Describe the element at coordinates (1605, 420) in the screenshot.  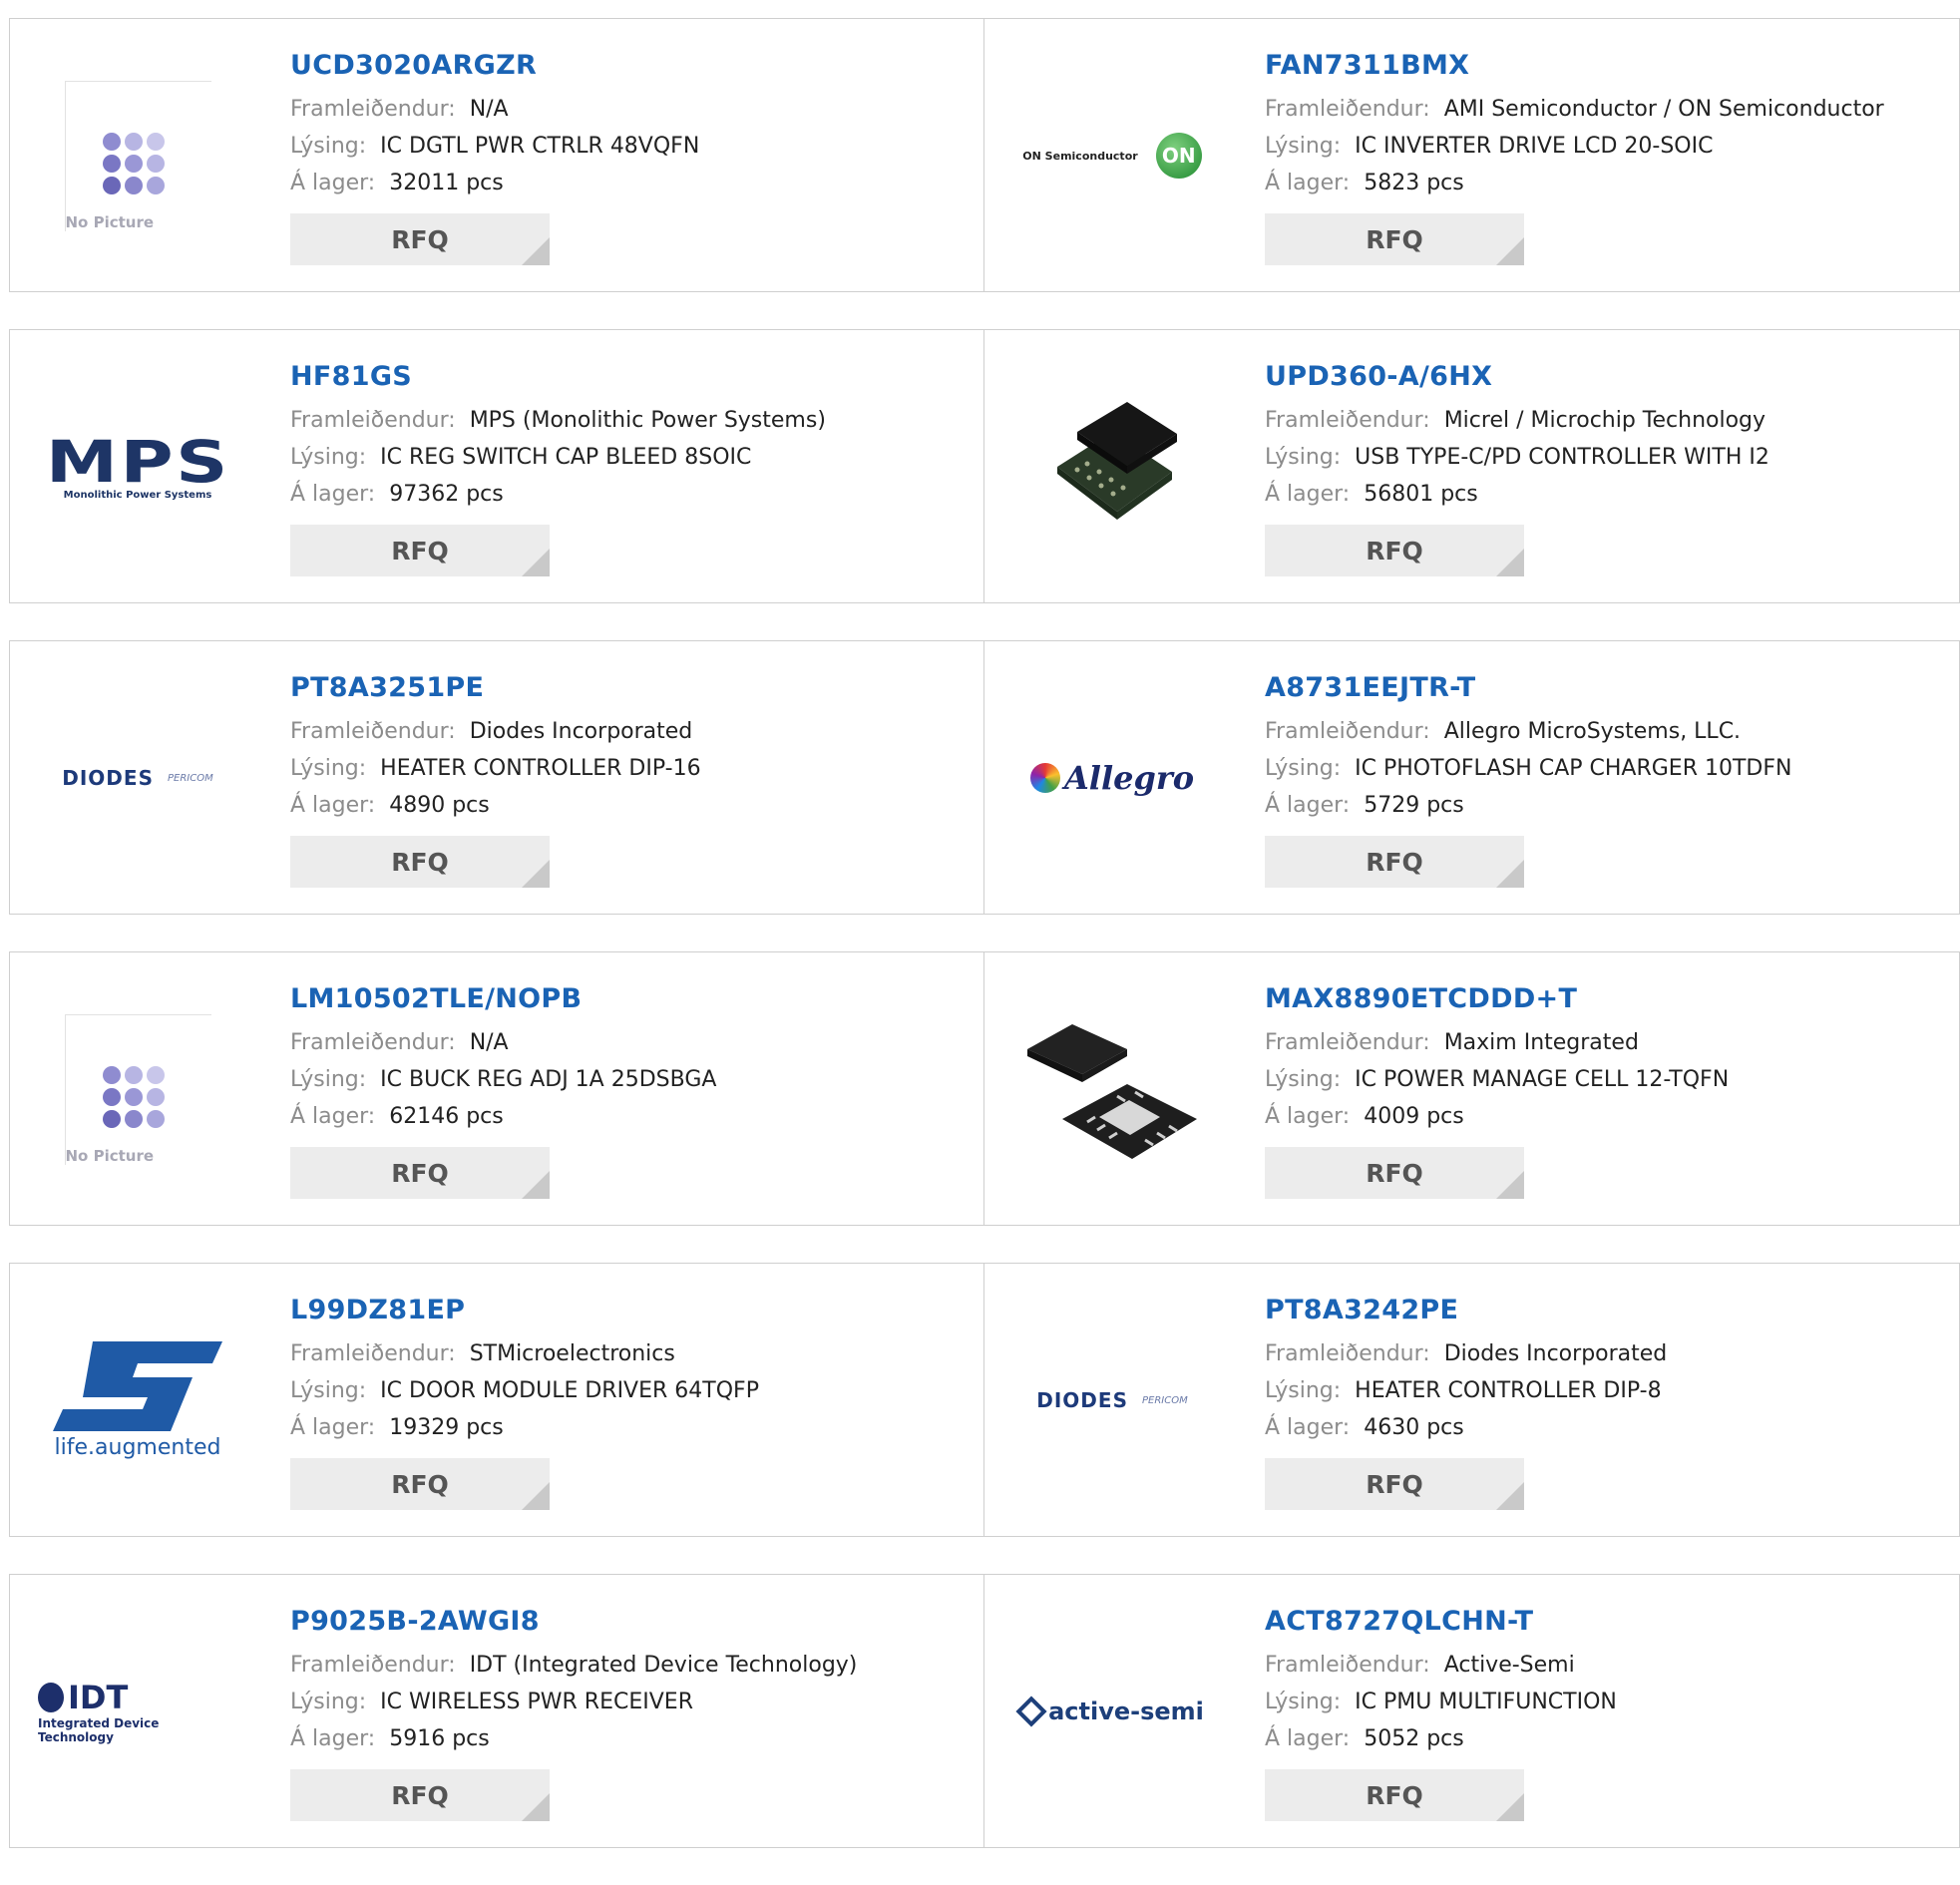
I see `manufacturer-value: Micrel / Microchip Technology` at that location.